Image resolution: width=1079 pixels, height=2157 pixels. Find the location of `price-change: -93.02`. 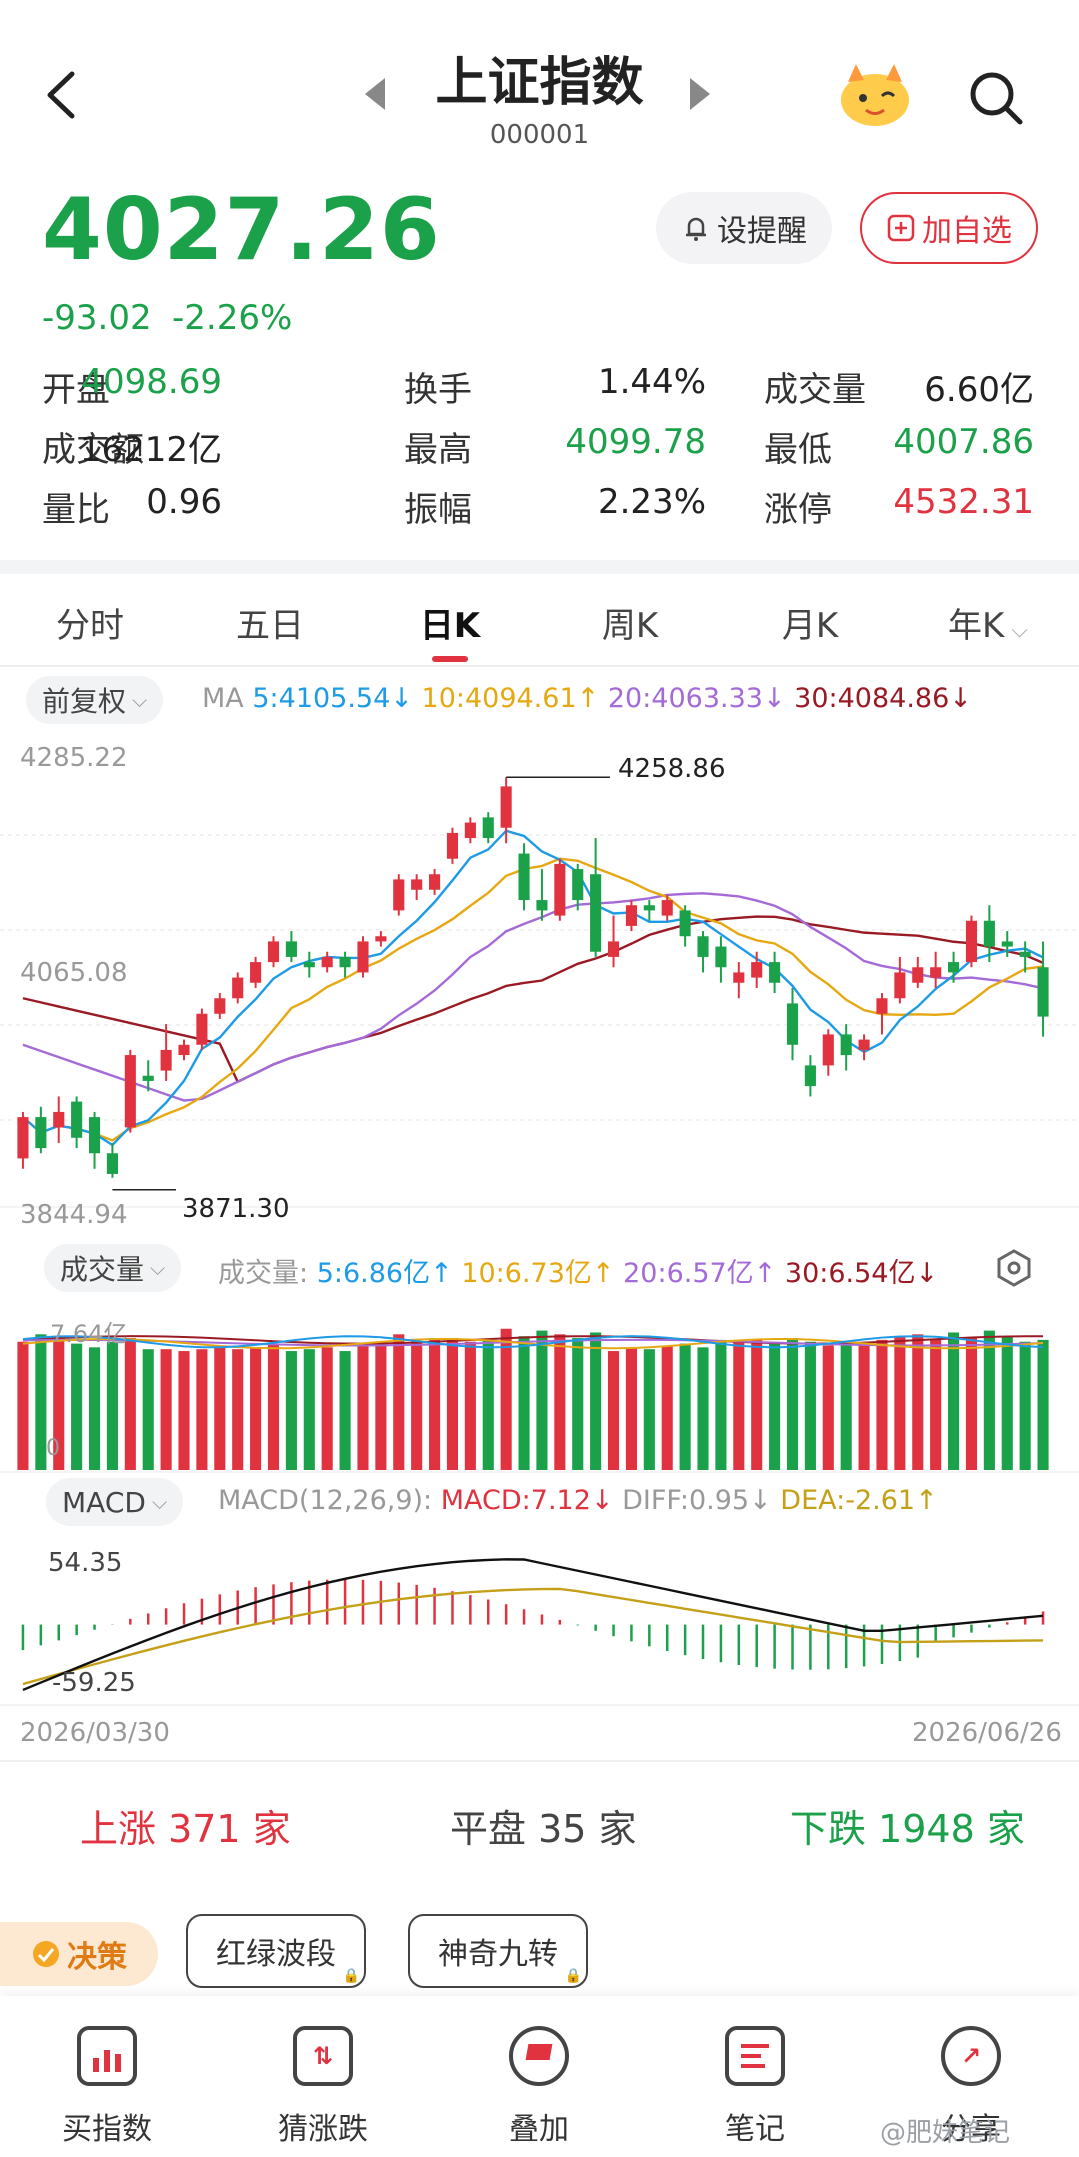

price-change: -93.02 is located at coordinates (97, 318).